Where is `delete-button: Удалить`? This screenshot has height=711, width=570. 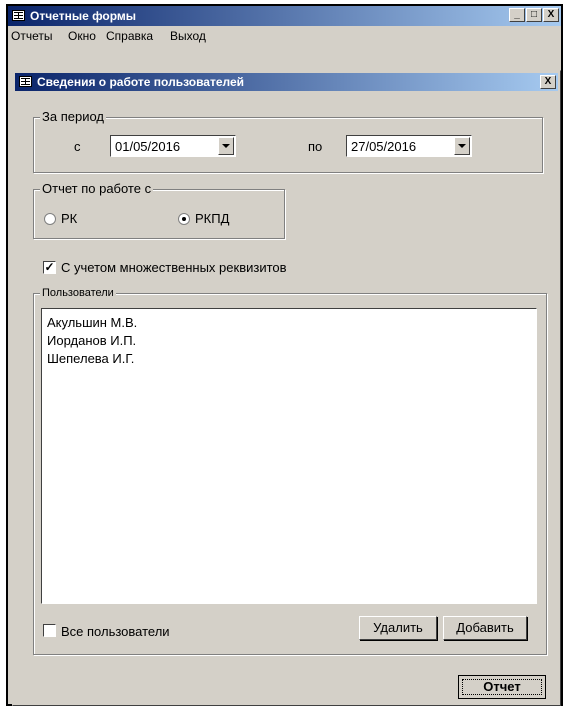
delete-button: Удалить is located at coordinates (398, 628).